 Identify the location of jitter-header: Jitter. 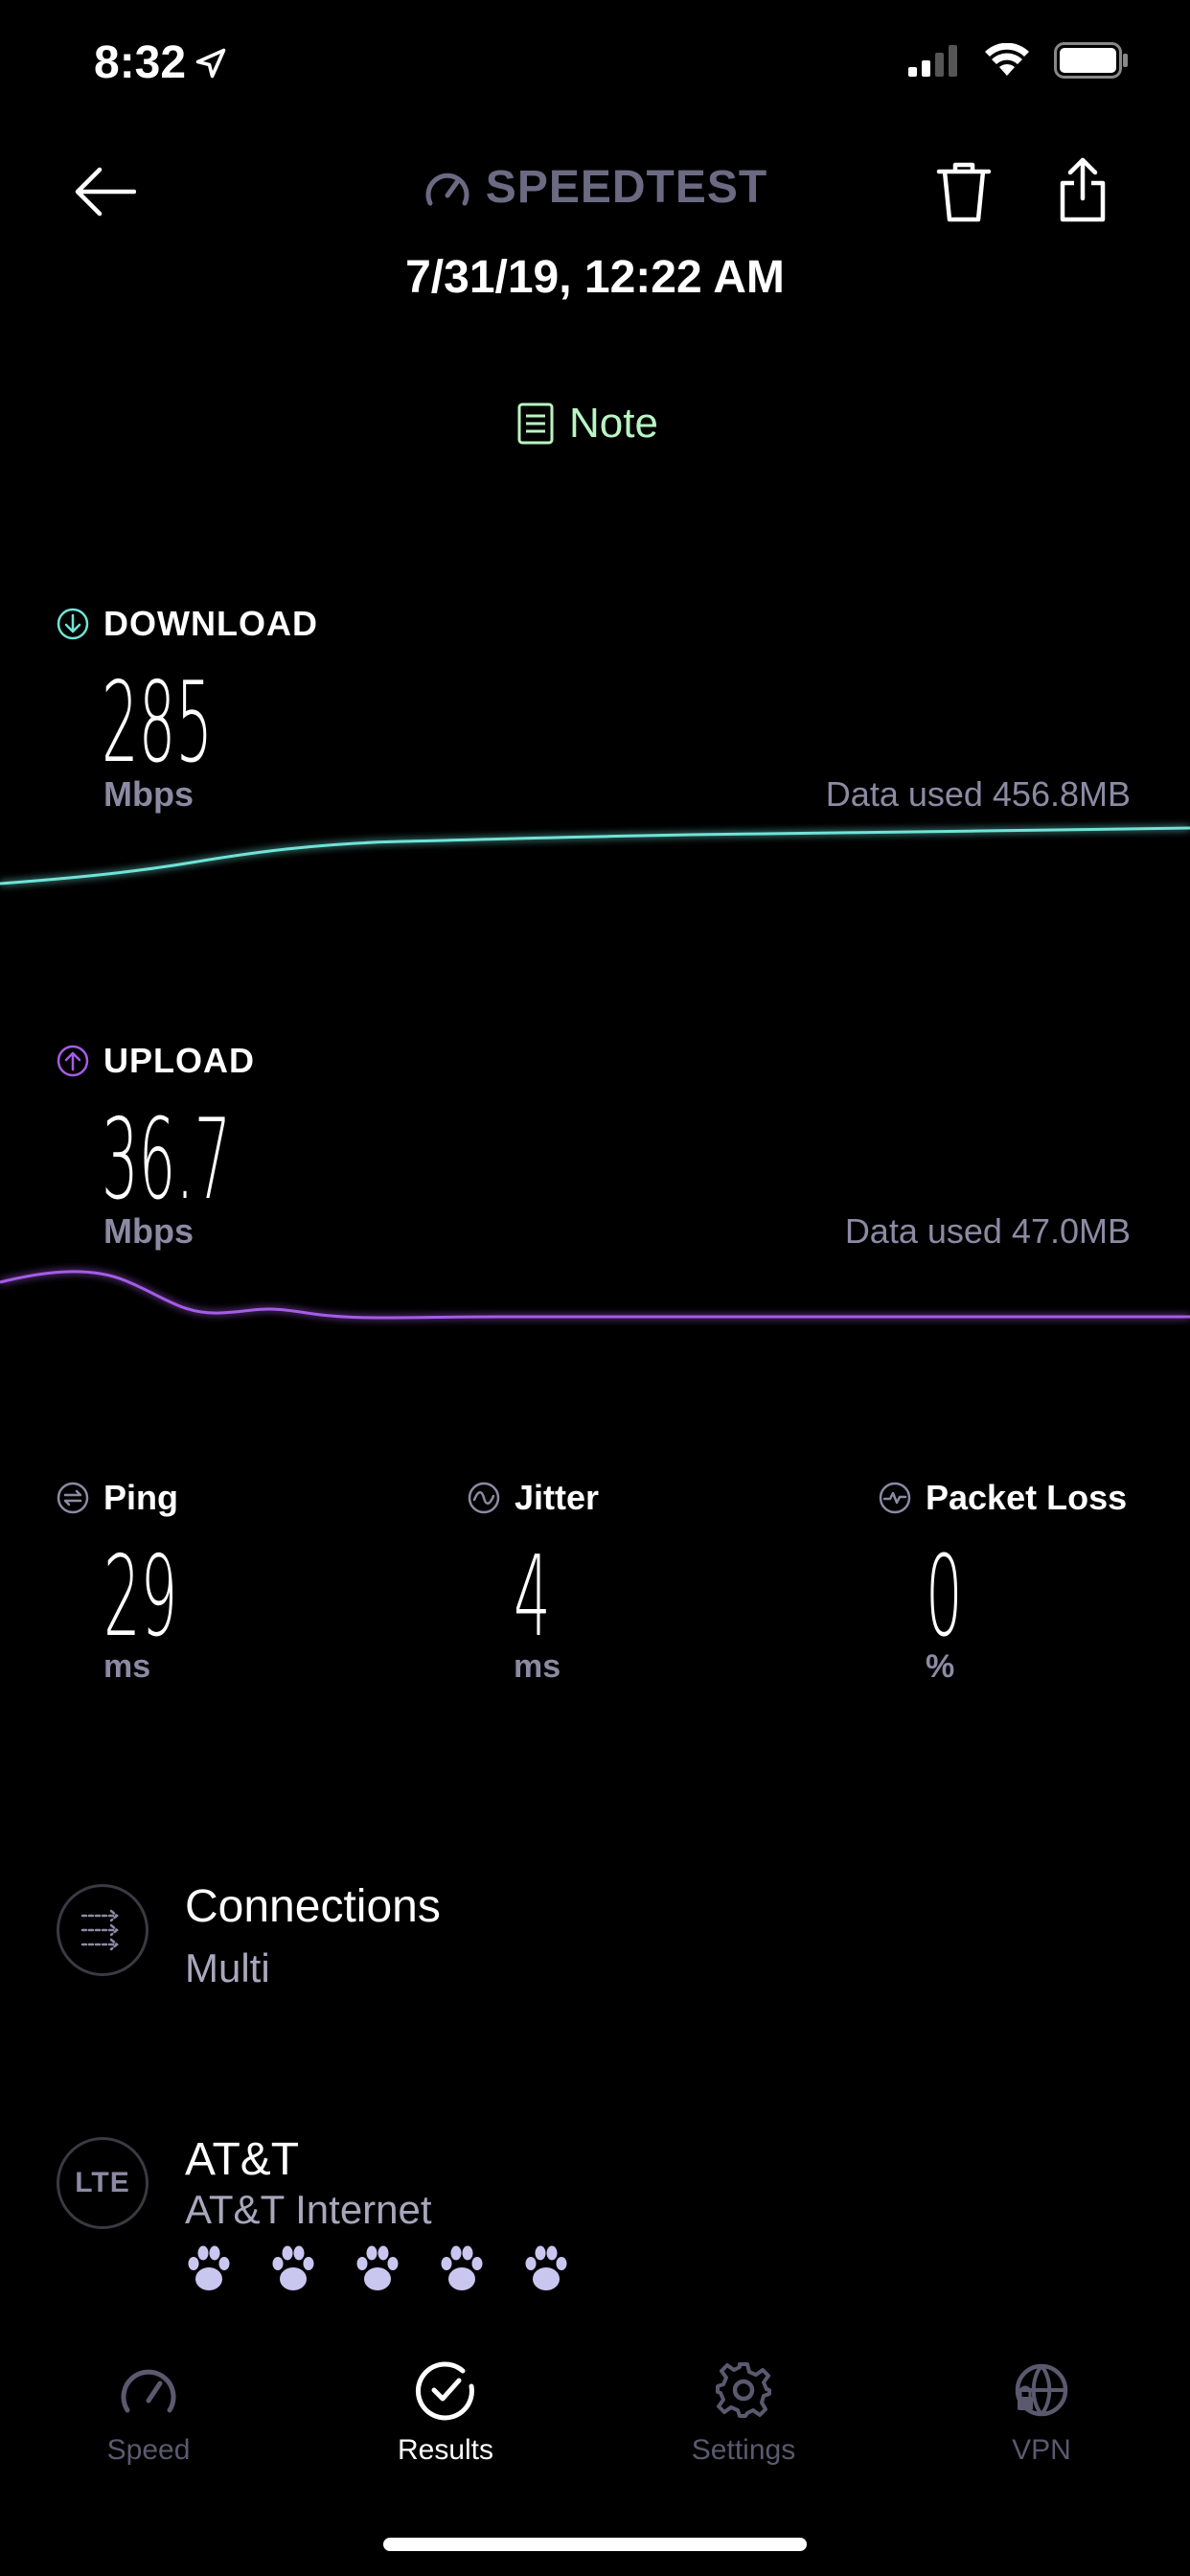
(533, 1498).